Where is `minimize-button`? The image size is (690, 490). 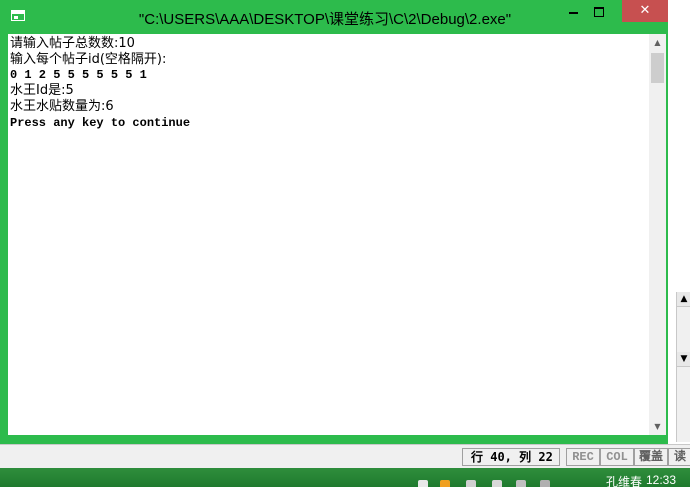 minimize-button is located at coordinates (573, 11).